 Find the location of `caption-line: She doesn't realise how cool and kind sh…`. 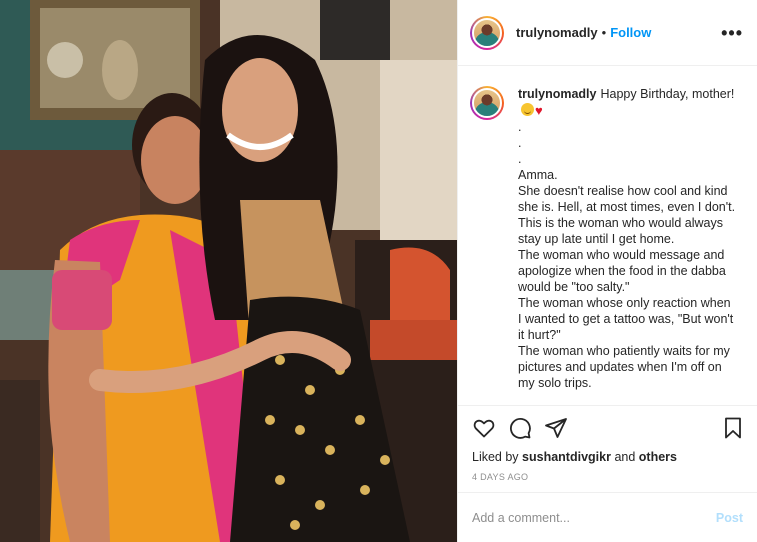

caption-line: She doesn't realise how cool and kind sh… is located at coordinates (627, 199).